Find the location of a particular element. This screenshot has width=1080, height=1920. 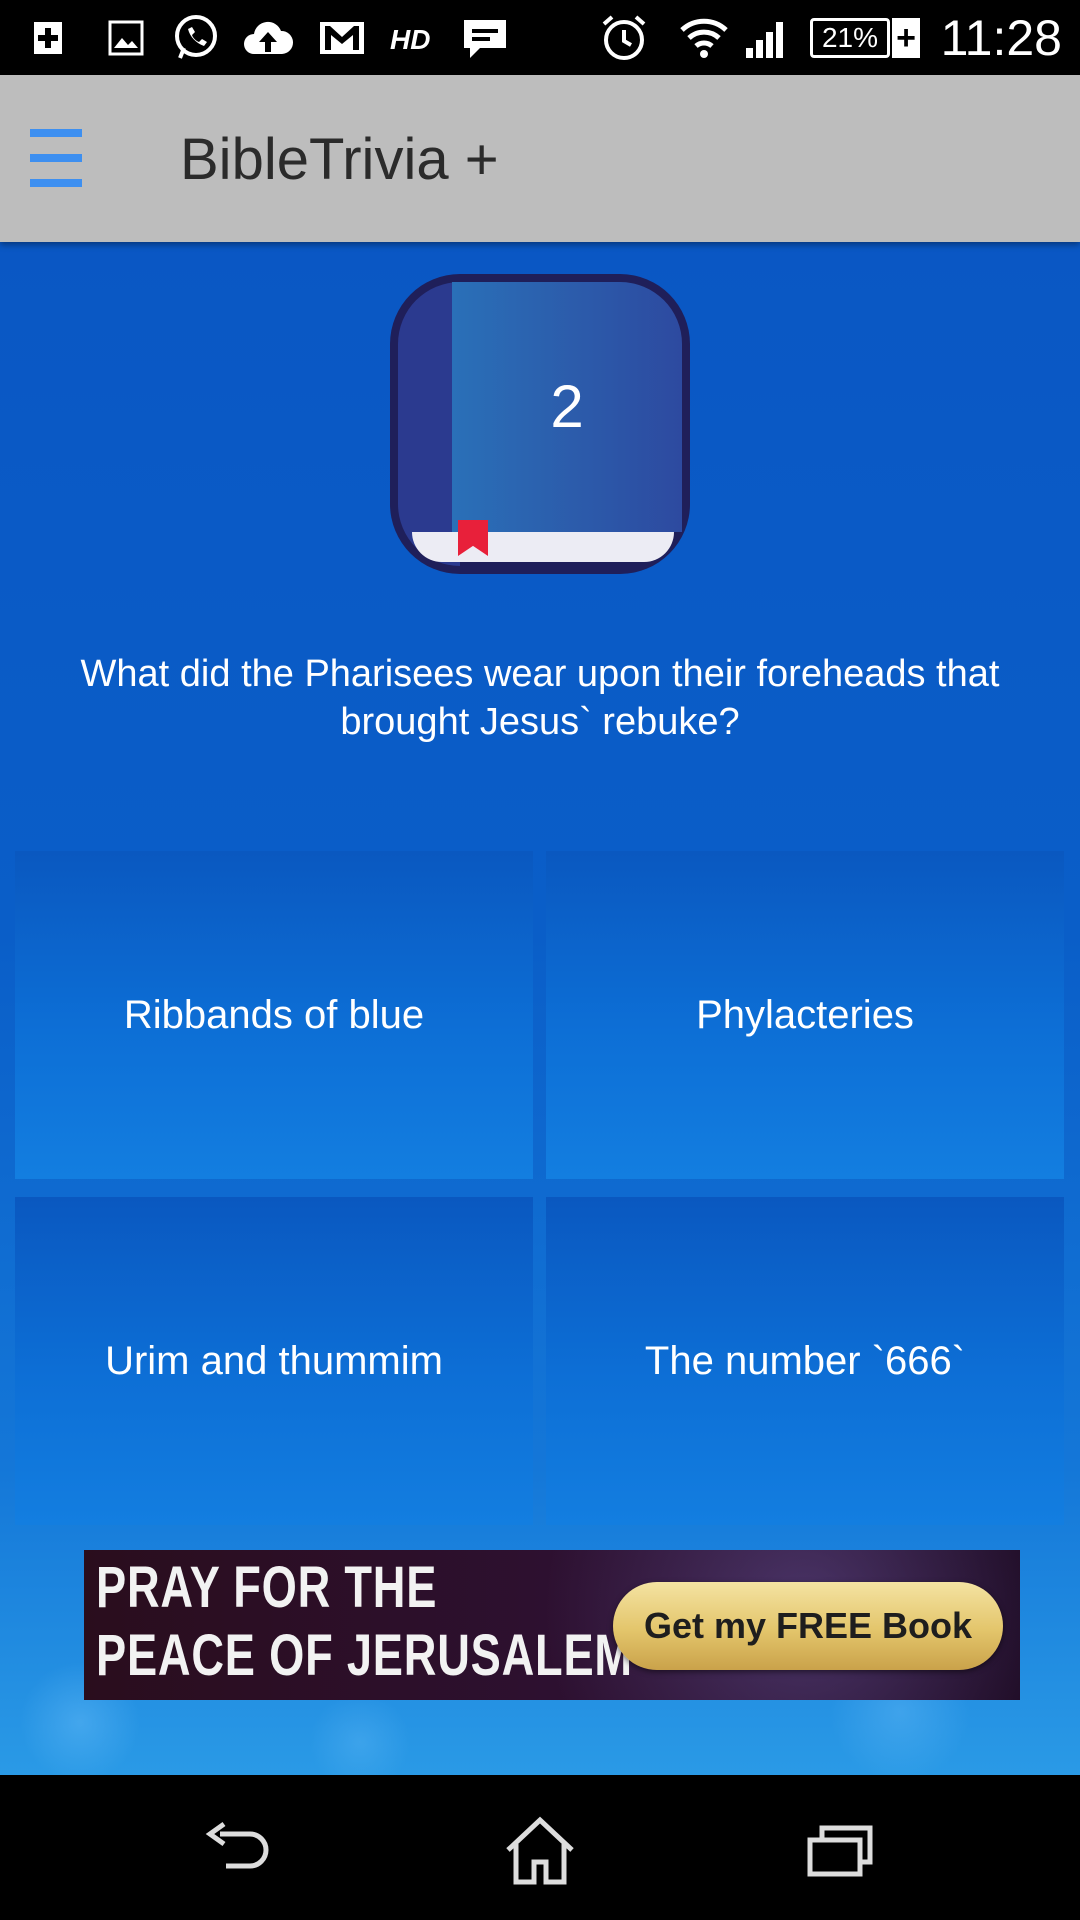

gallery-icon is located at coordinates (126, 38).